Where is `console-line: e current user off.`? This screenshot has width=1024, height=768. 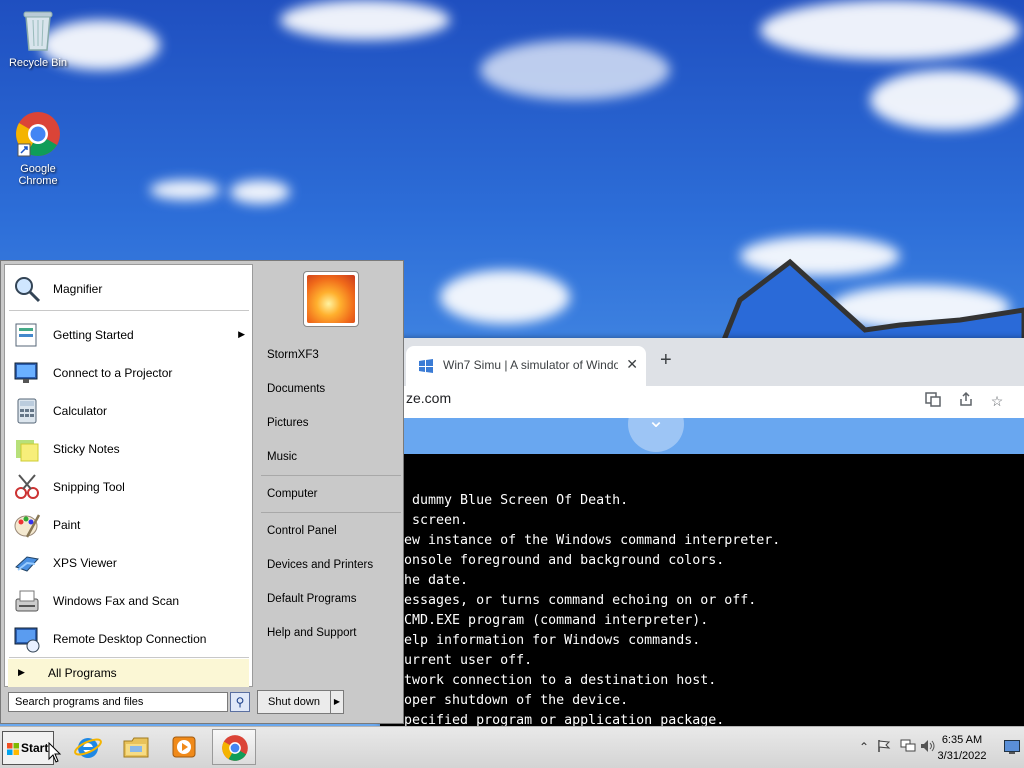 console-line: e current user off. is located at coordinates (456, 660).